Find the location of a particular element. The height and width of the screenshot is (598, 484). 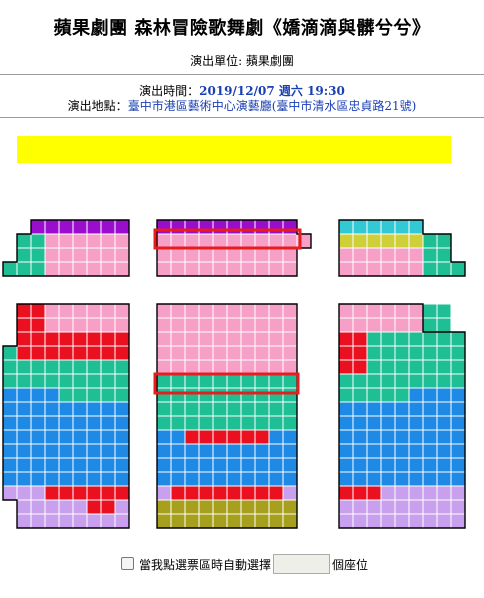

zone-lower-left-red is located at coordinates (31, 318).